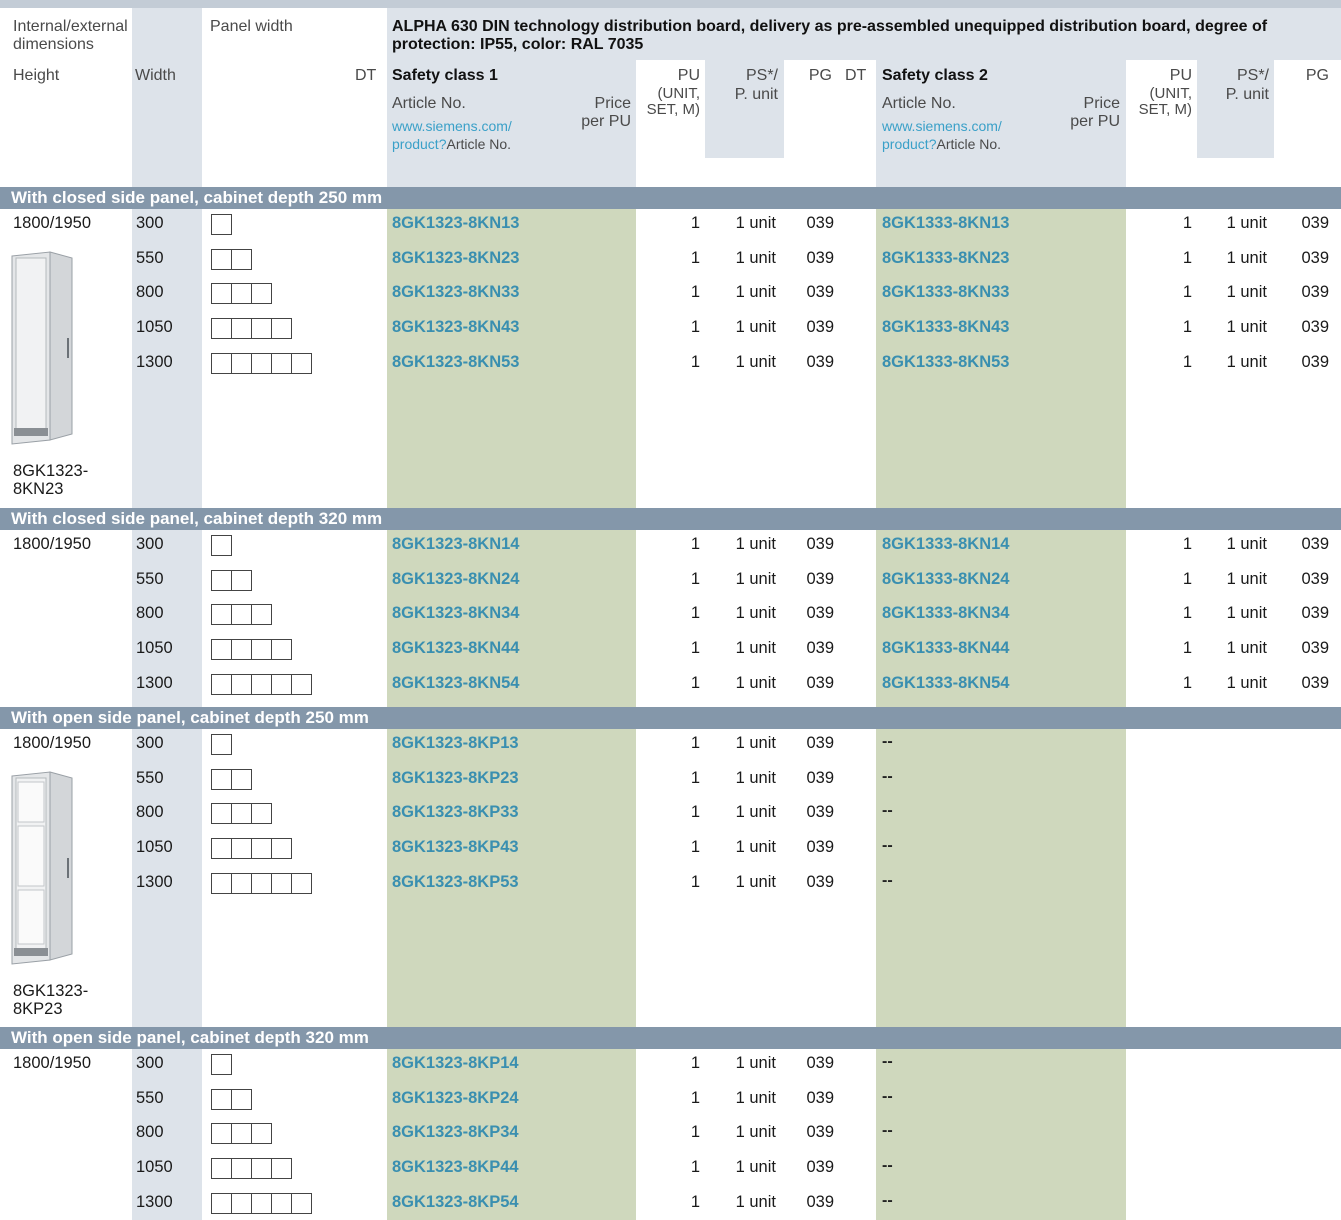 This screenshot has height=1220, width=1341. I want to click on article-link-sc1: 8GK1323-8KP43, so click(455, 847).